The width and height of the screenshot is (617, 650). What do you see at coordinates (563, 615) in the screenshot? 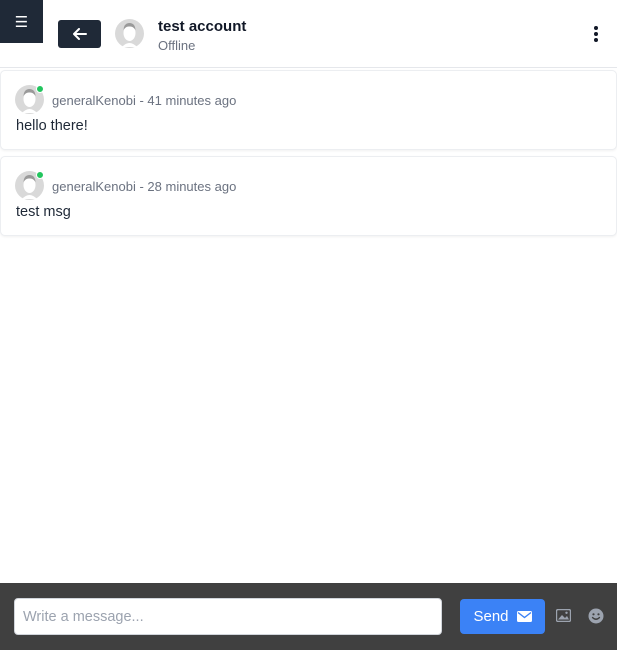
I see `image-icon` at bounding box center [563, 615].